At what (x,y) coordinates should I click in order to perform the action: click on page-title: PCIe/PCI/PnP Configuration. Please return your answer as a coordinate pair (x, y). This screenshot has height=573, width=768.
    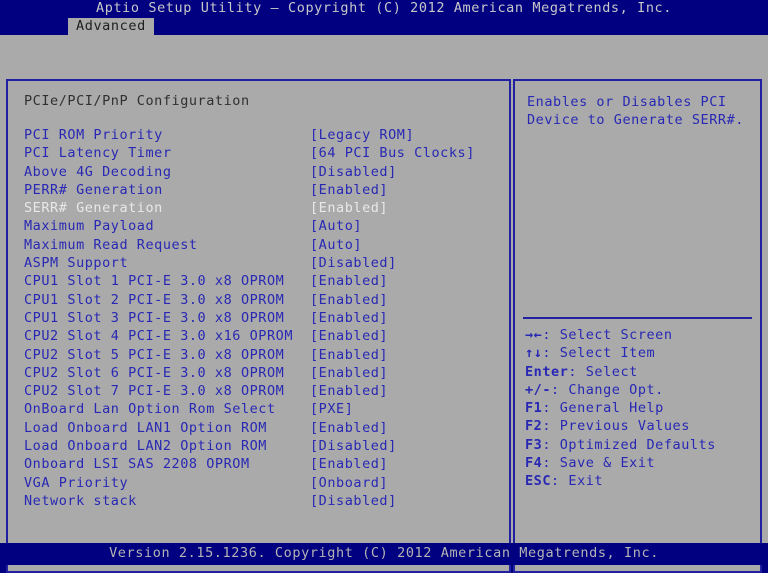
    Looking at the image, I should click on (137, 101).